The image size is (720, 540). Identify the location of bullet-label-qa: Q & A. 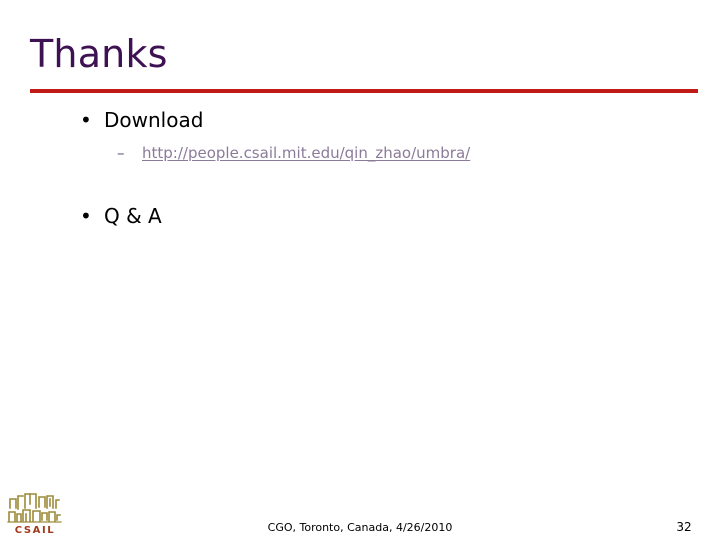
(133, 216).